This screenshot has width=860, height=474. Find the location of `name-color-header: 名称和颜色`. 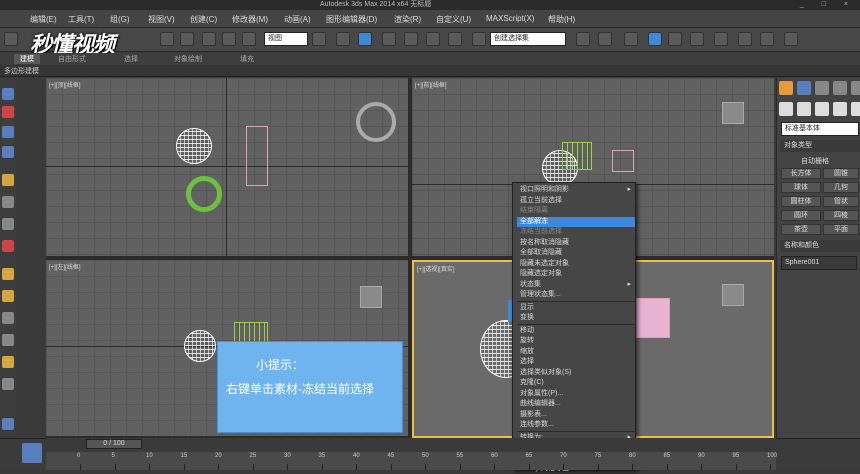

name-color-header: 名称和颜色 is located at coordinates (820, 246).